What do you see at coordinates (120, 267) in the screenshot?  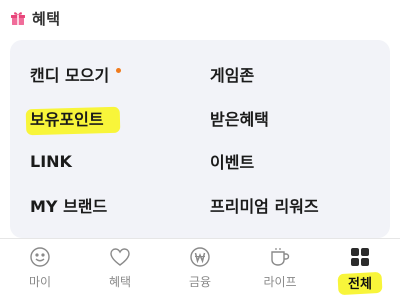 I see `nav-item-benefits: 혜택` at bounding box center [120, 267].